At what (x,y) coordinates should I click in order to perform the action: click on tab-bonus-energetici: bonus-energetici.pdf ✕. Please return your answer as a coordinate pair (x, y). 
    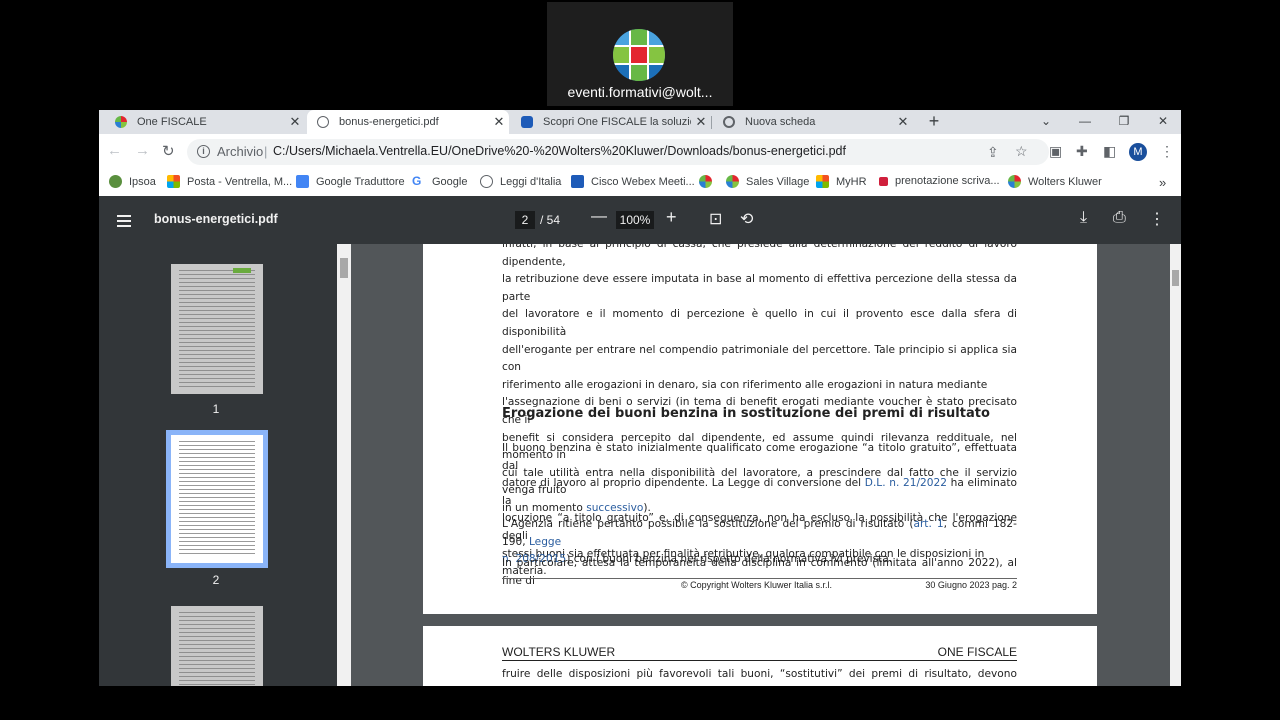
    Looking at the image, I should click on (408, 122).